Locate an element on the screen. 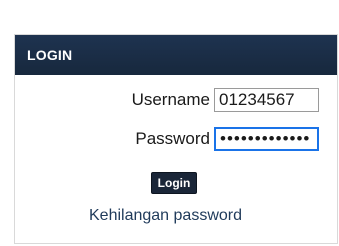 The width and height of the screenshot is (339, 246). password-label: Password is located at coordinates (172, 138).